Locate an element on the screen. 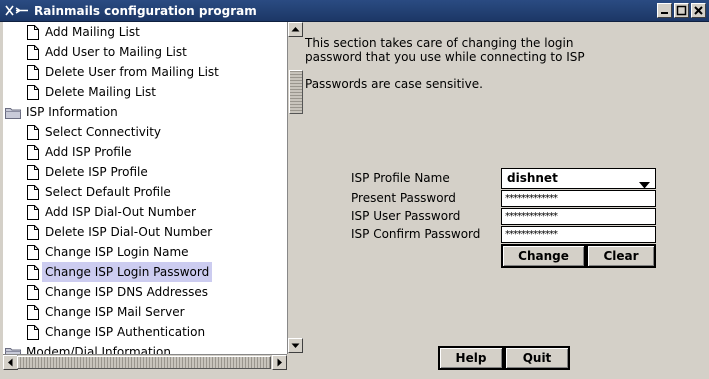 The image size is (709, 379). scroll-left-button is located at coordinates (10, 362).